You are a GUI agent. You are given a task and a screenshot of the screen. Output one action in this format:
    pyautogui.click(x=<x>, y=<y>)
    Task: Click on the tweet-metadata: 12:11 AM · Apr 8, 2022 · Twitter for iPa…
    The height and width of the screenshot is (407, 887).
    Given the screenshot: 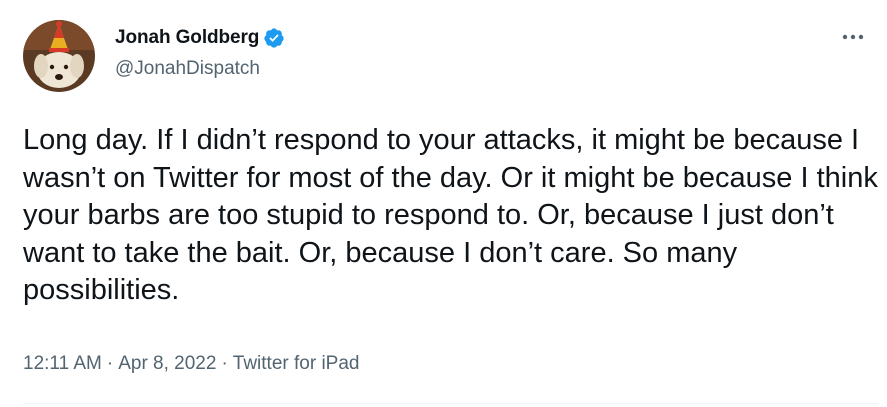 What is the action you would take?
    pyautogui.click(x=191, y=364)
    